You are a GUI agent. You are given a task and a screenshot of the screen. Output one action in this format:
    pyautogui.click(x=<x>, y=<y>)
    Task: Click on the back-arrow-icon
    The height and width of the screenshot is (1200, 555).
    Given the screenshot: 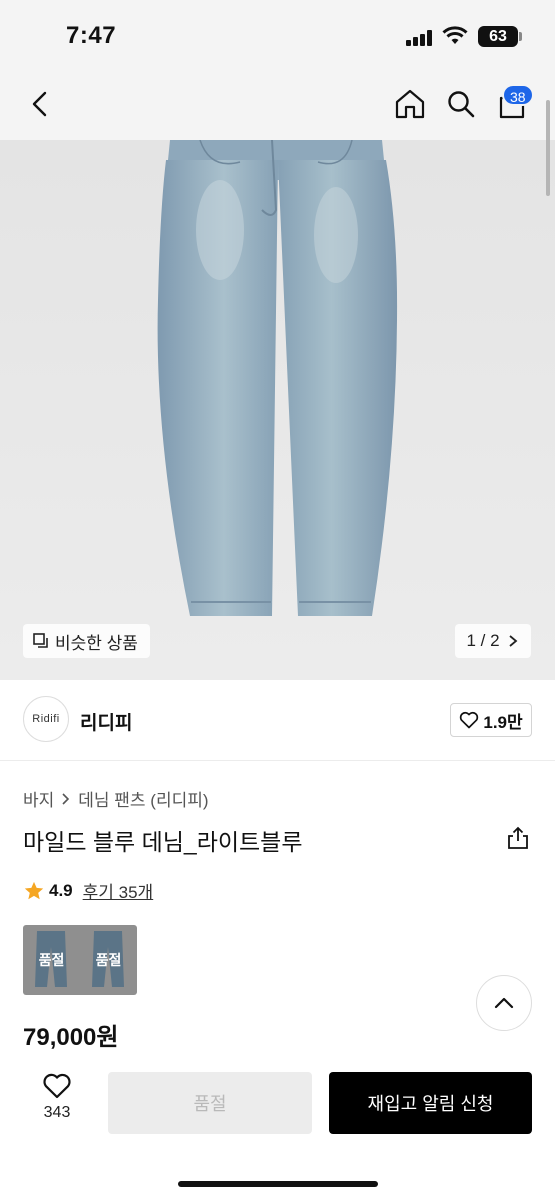 What is the action you would take?
    pyautogui.click(x=39, y=104)
    